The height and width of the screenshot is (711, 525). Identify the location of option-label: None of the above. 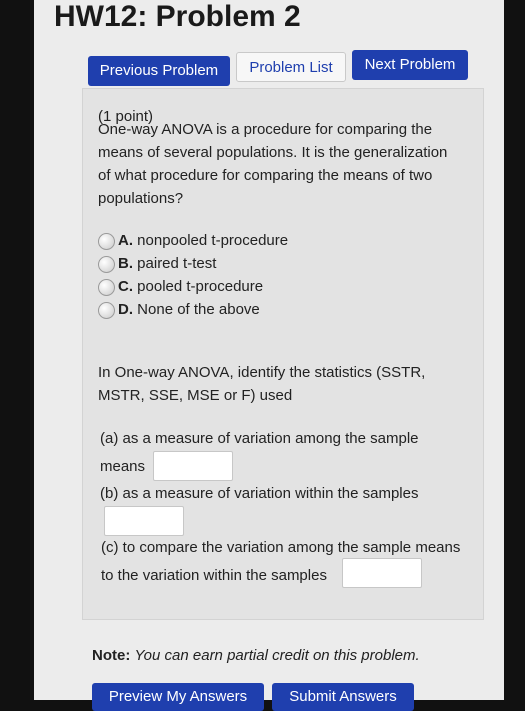
(198, 309).